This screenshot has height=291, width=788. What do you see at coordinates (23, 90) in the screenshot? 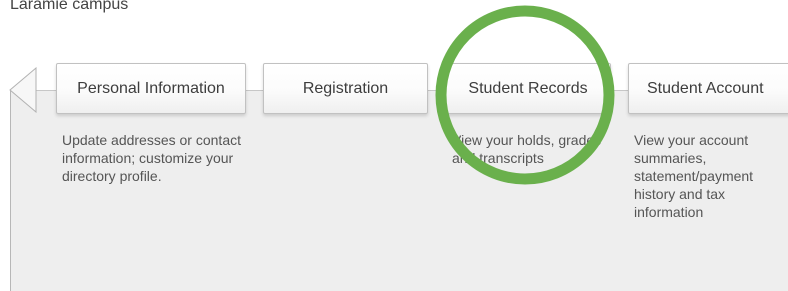
I see `chevron-left-icon` at bounding box center [23, 90].